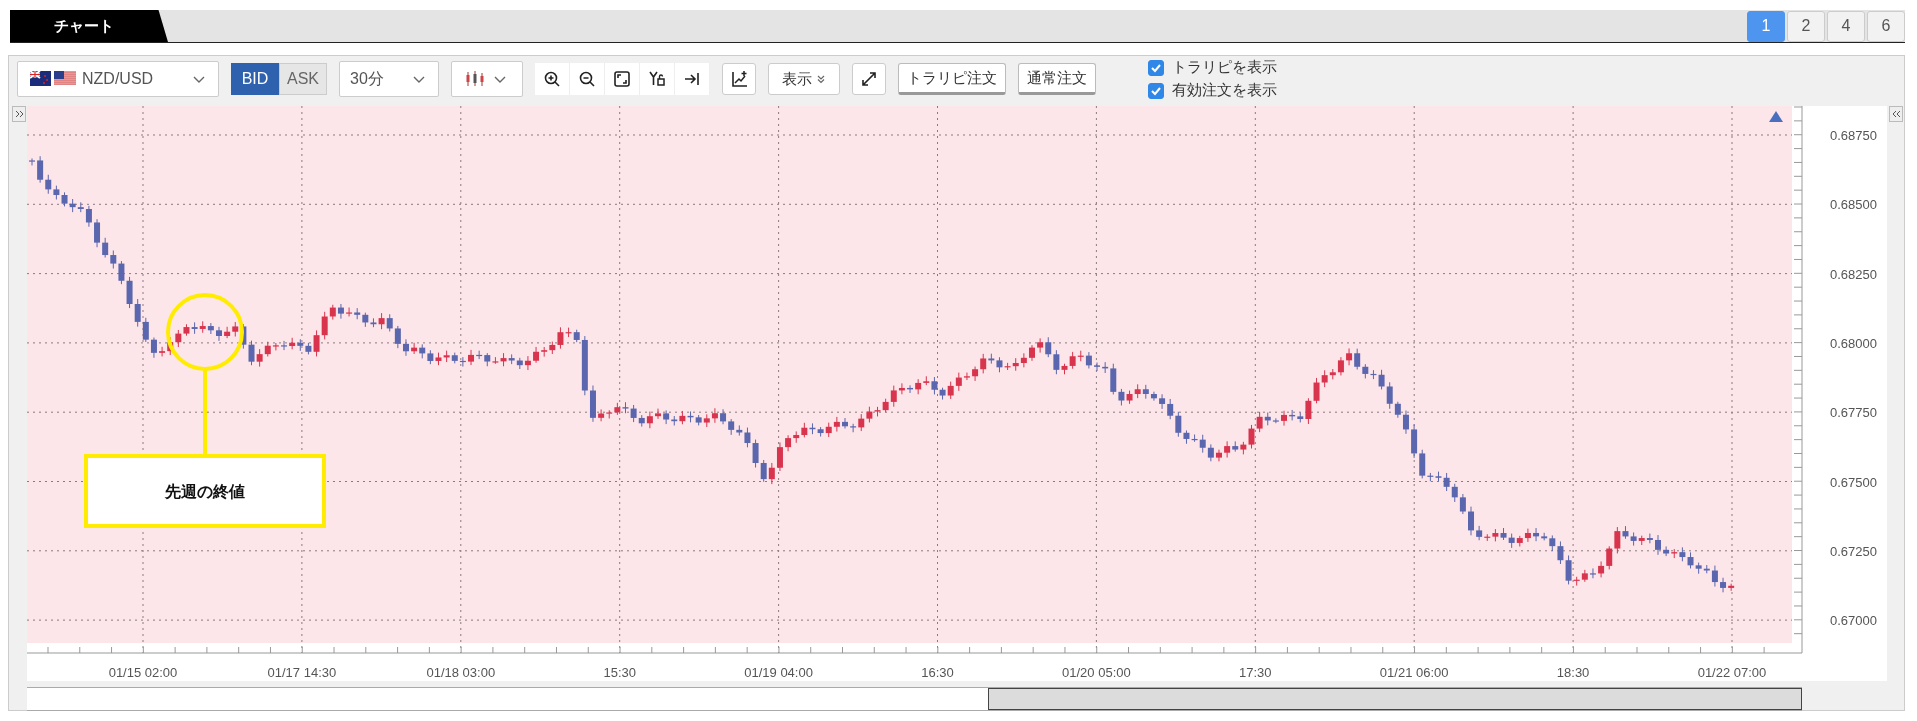 This screenshot has height=721, width=1917. Describe the element at coordinates (692, 79) in the screenshot. I see `arrow-to-bar-icon` at that location.